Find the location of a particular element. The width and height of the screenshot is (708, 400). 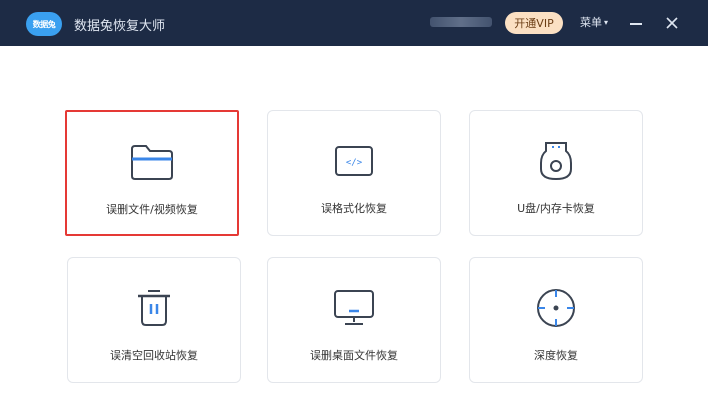

folder-icon is located at coordinates (152, 162).